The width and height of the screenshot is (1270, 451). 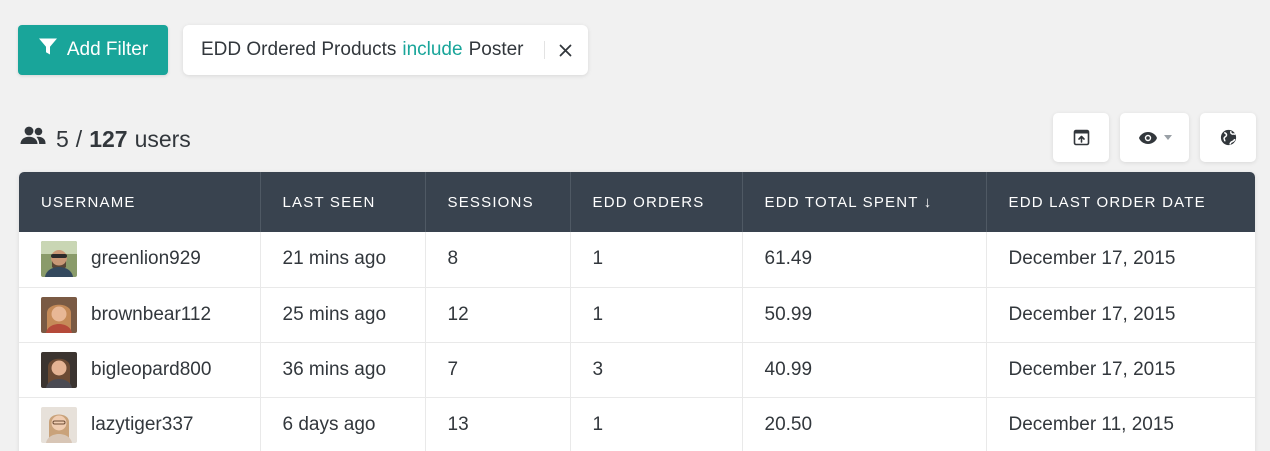 I want to click on column-header-username: USERNAME, so click(x=140, y=202).